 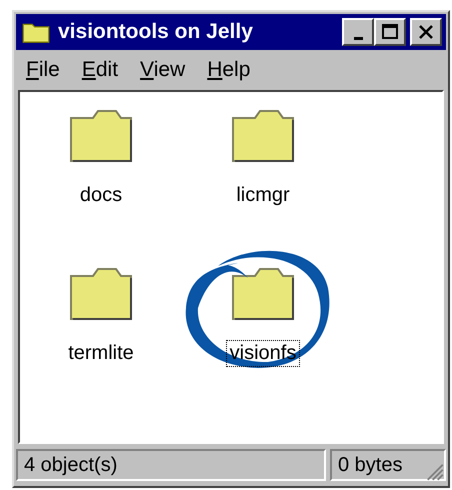 I want to click on menu-item: Edit, so click(x=100, y=70).